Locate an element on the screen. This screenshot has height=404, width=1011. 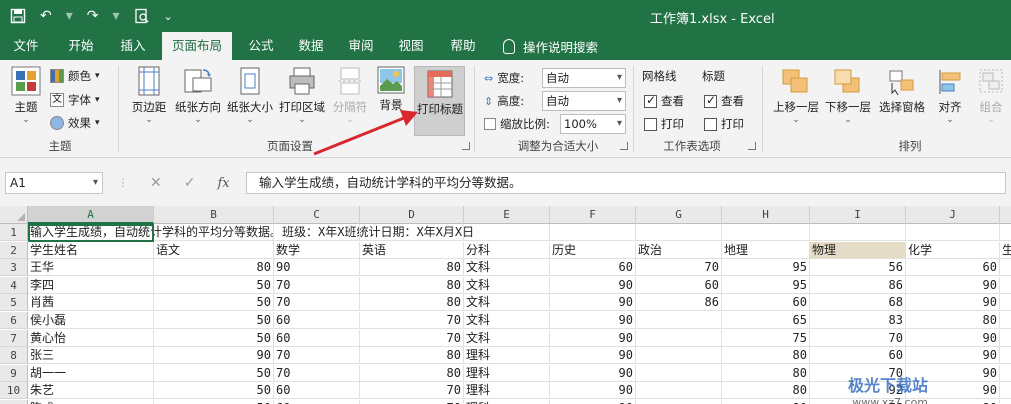
cell-c3: 90 is located at coordinates (317, 268).